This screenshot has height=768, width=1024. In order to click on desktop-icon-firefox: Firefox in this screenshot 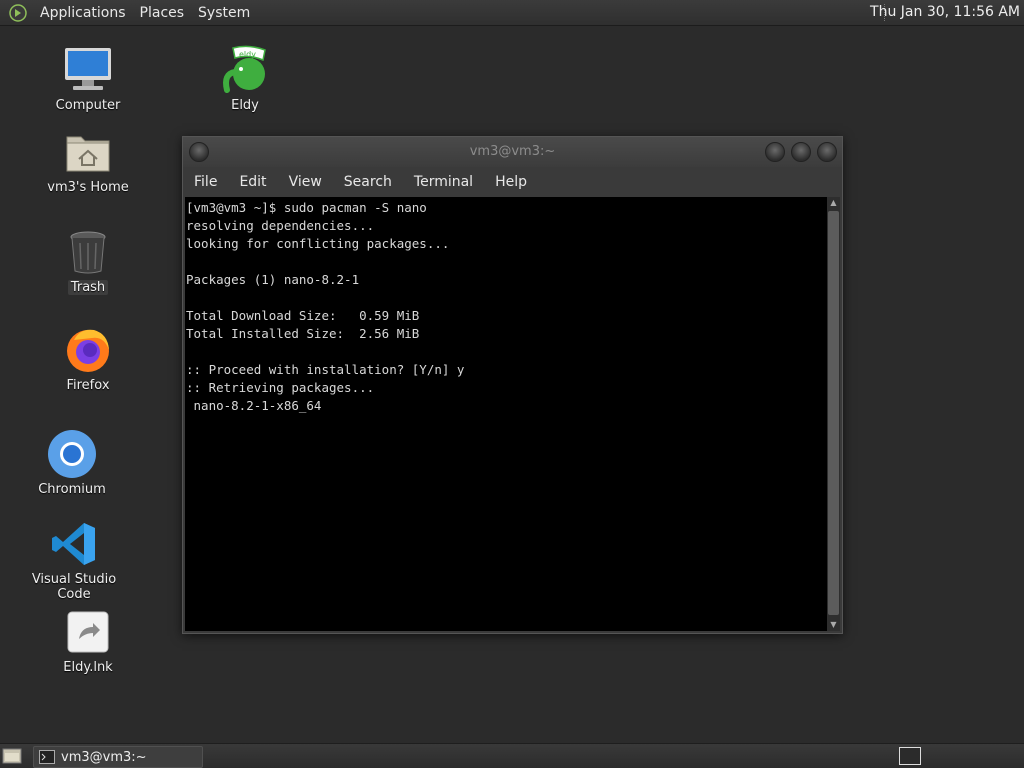, I will do `click(88, 358)`.